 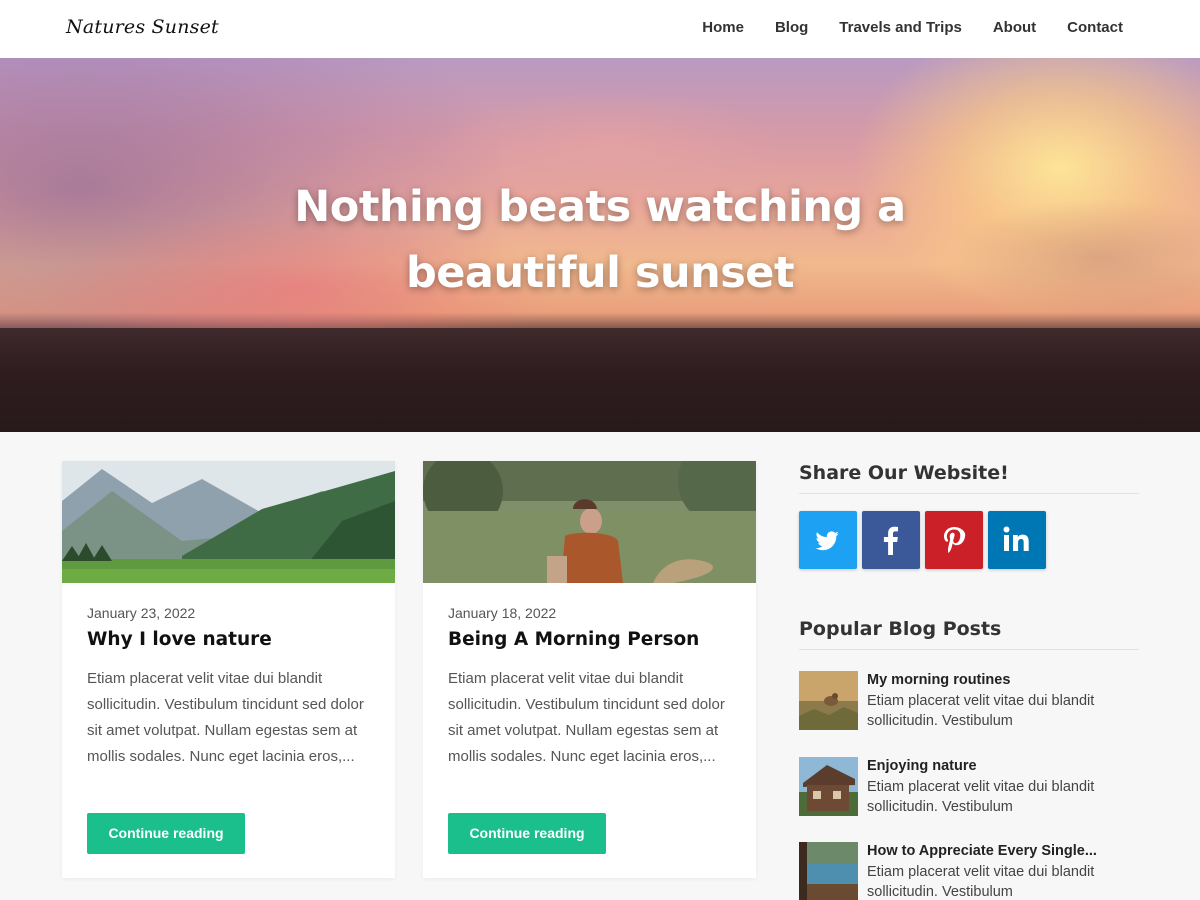 I want to click on nav-item-travels: Travels and Trips, so click(x=900, y=27).